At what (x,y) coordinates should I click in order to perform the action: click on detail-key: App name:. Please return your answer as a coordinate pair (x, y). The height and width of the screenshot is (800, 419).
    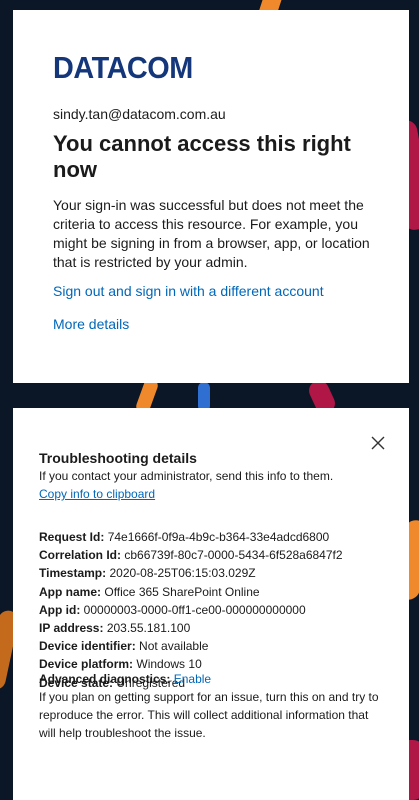
    Looking at the image, I should click on (70, 591).